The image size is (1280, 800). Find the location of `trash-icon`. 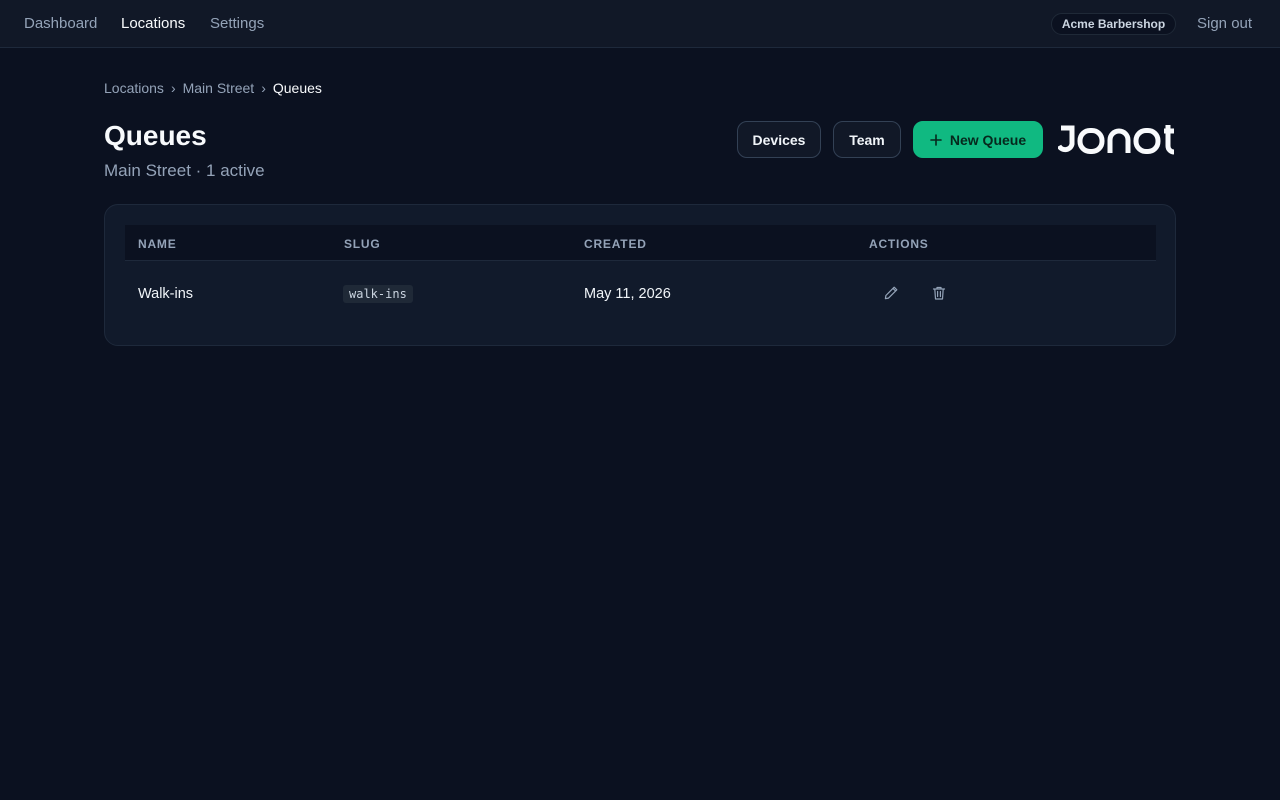

trash-icon is located at coordinates (939, 293).